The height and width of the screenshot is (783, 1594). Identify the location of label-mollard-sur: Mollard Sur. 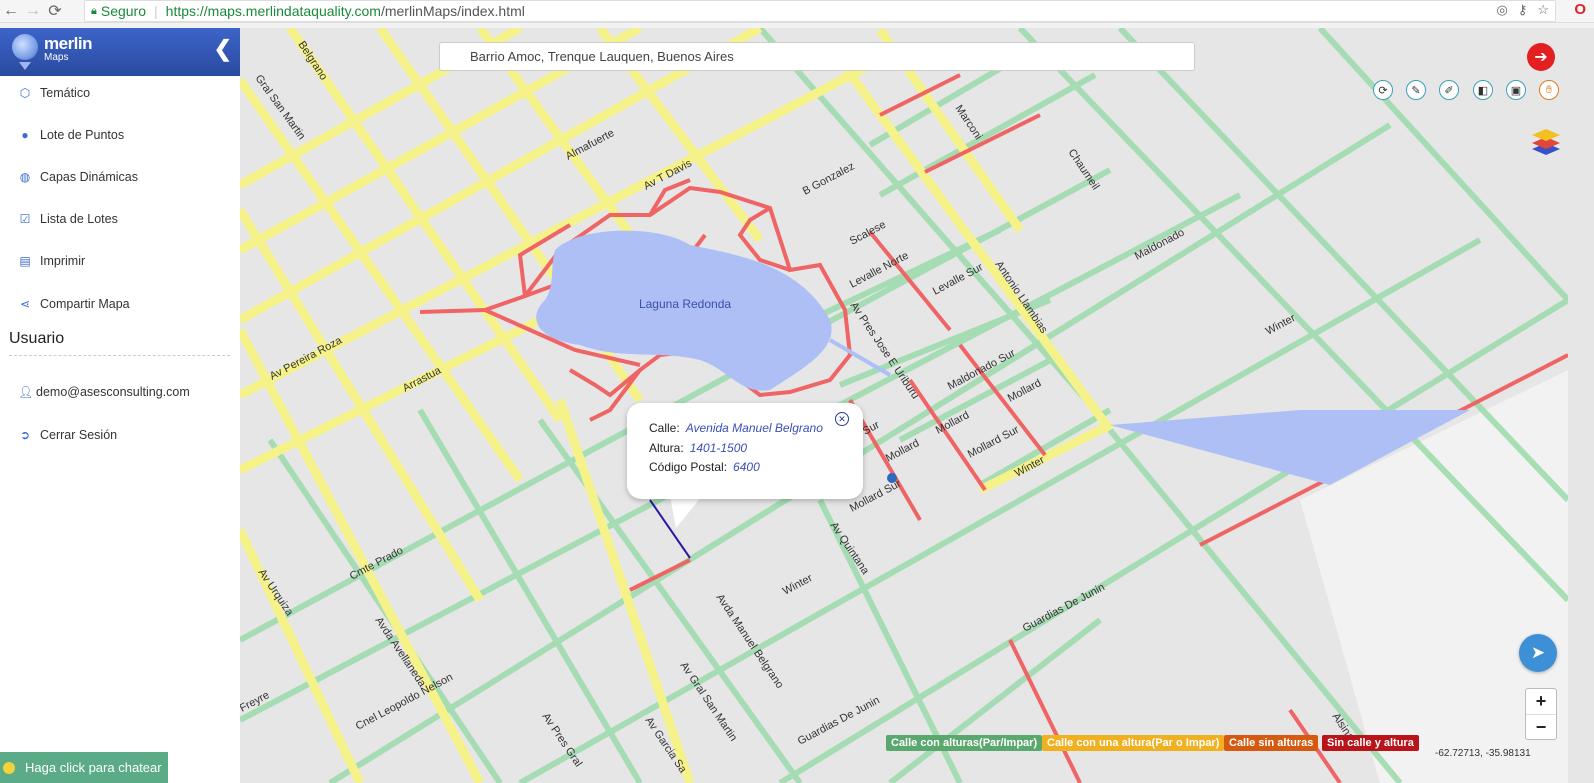
(994, 441).